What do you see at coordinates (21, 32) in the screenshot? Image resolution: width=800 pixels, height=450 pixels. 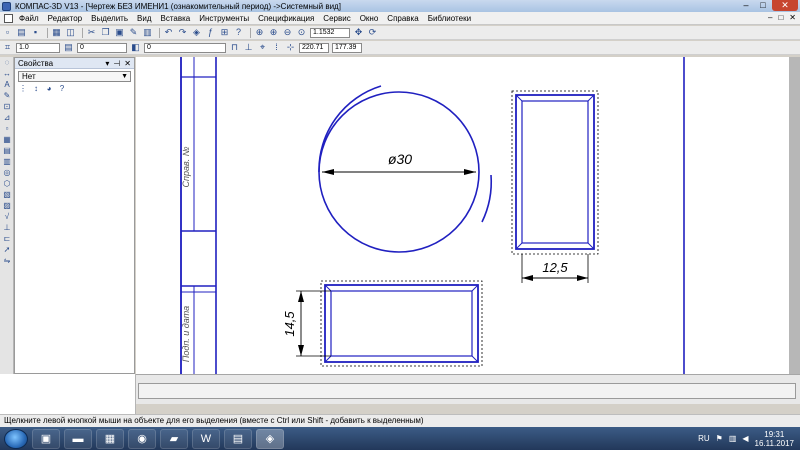 I see `open-icon: ▤` at bounding box center [21, 32].